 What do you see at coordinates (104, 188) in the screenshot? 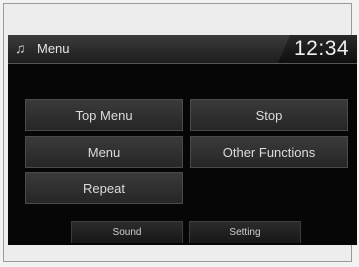
I see `repeat-button: Repeat` at bounding box center [104, 188].